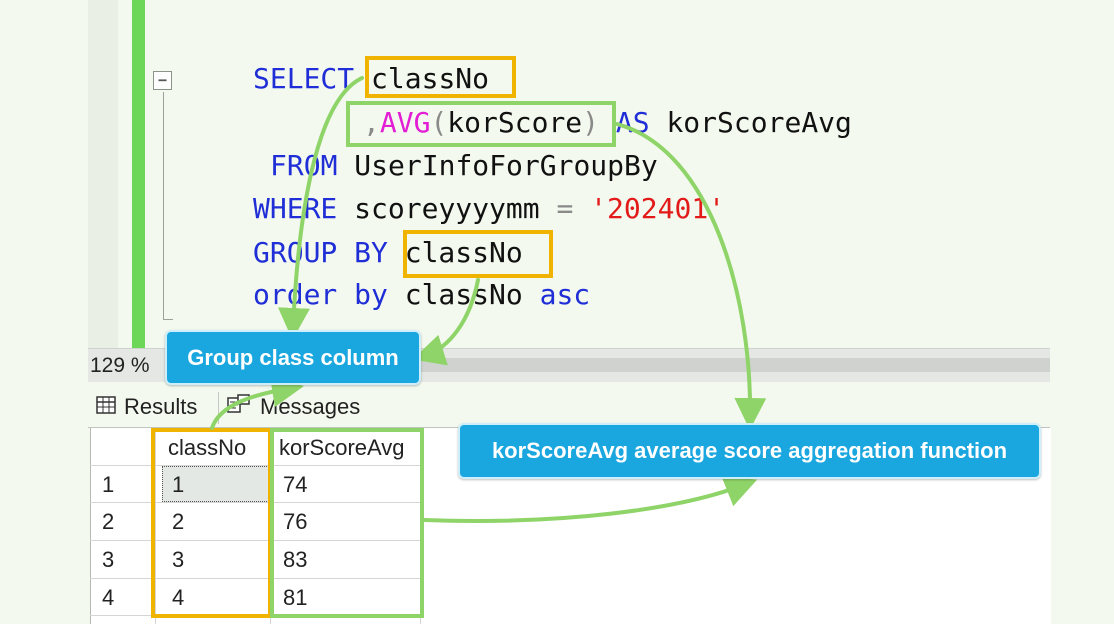  What do you see at coordinates (320, 208) in the screenshot?
I see `arrow-select-to-callout` at bounding box center [320, 208].